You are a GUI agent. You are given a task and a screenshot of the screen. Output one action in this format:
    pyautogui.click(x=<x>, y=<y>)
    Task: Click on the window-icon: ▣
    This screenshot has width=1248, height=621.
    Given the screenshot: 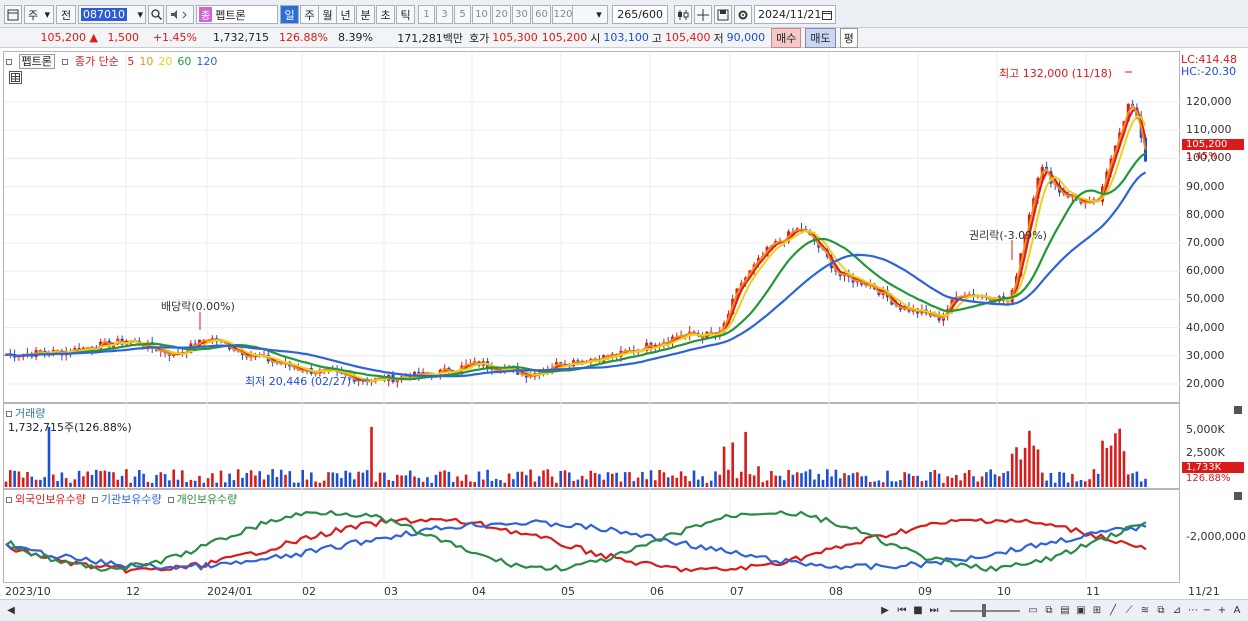 What is the action you would take?
    pyautogui.click(x=1081, y=610)
    